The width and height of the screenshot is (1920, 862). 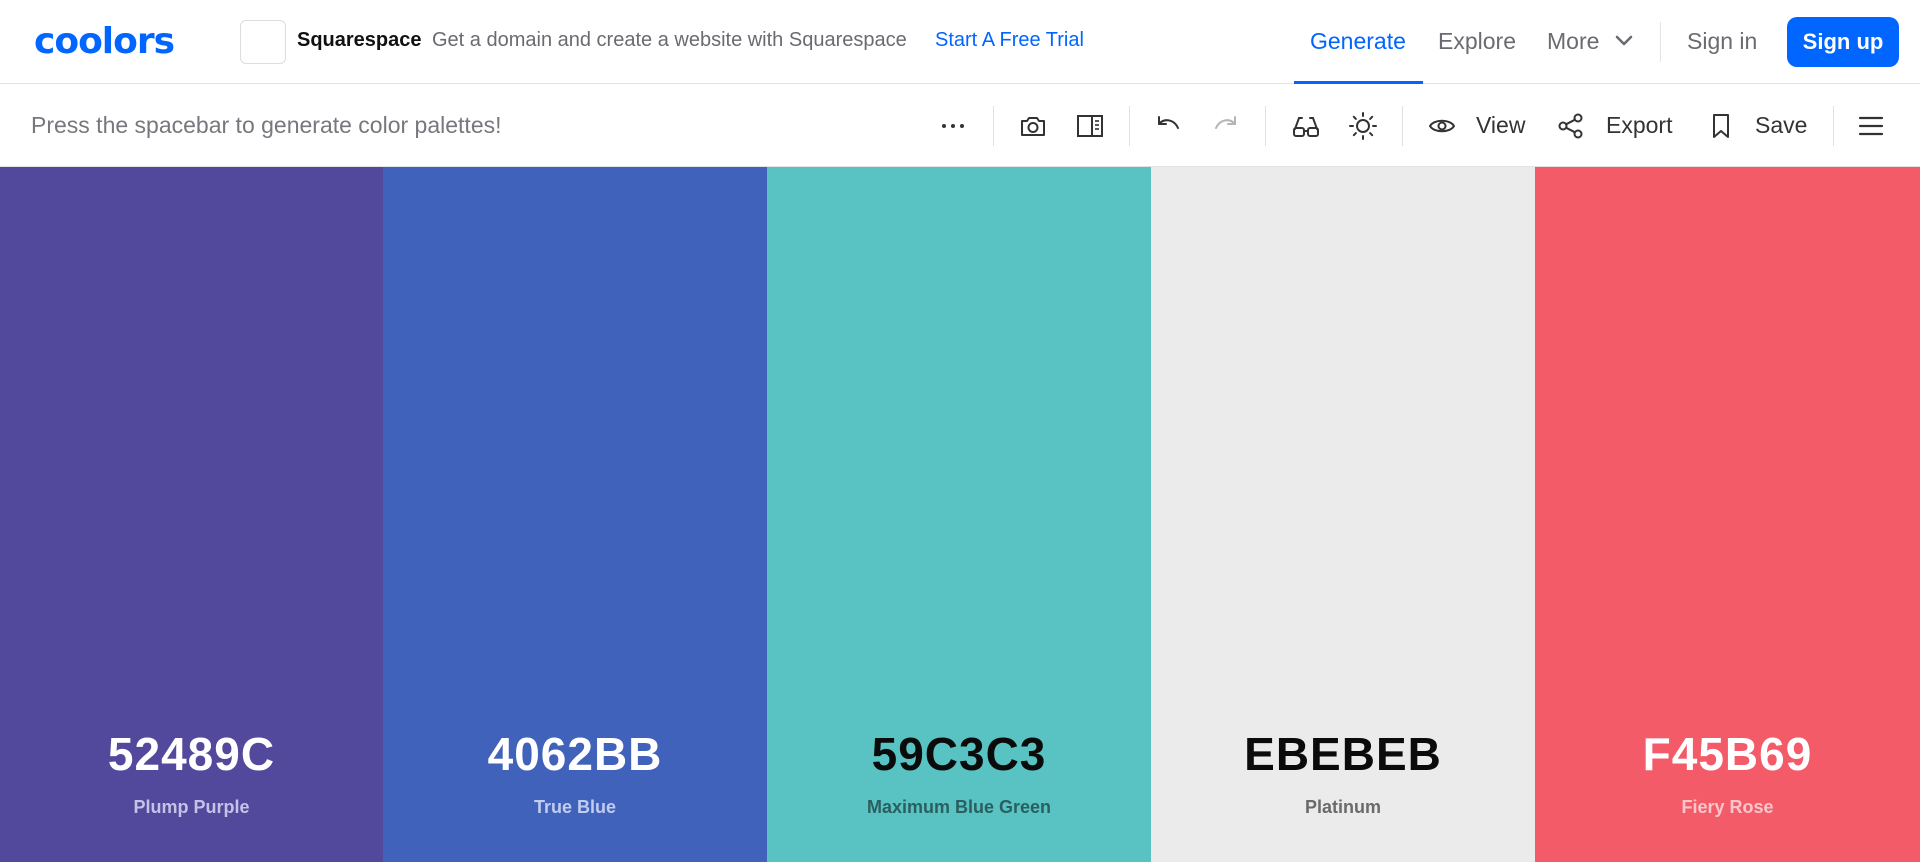 I want to click on color-hex: 52489C, so click(x=191, y=754).